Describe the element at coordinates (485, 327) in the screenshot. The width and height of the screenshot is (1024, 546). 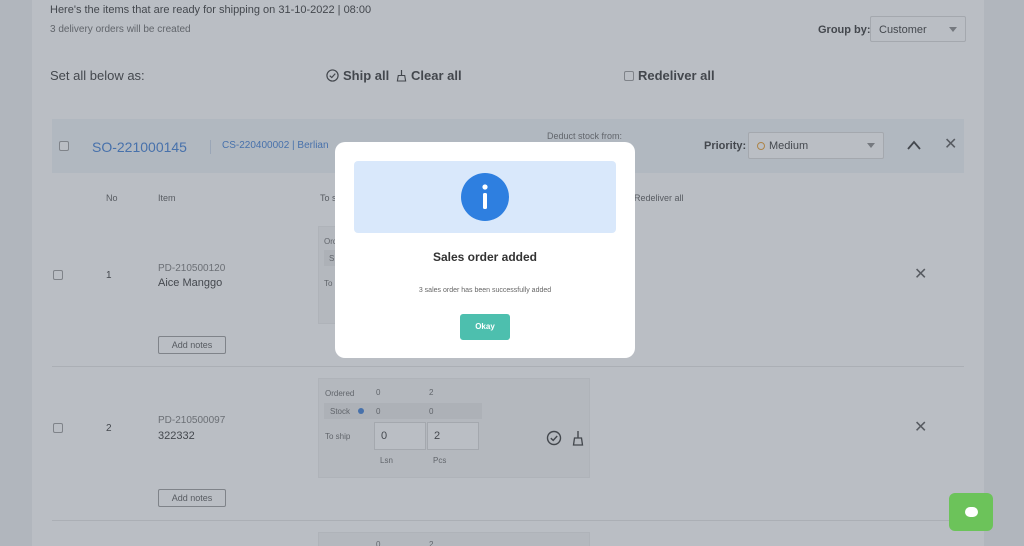
I see `okay-button: Okay` at that location.